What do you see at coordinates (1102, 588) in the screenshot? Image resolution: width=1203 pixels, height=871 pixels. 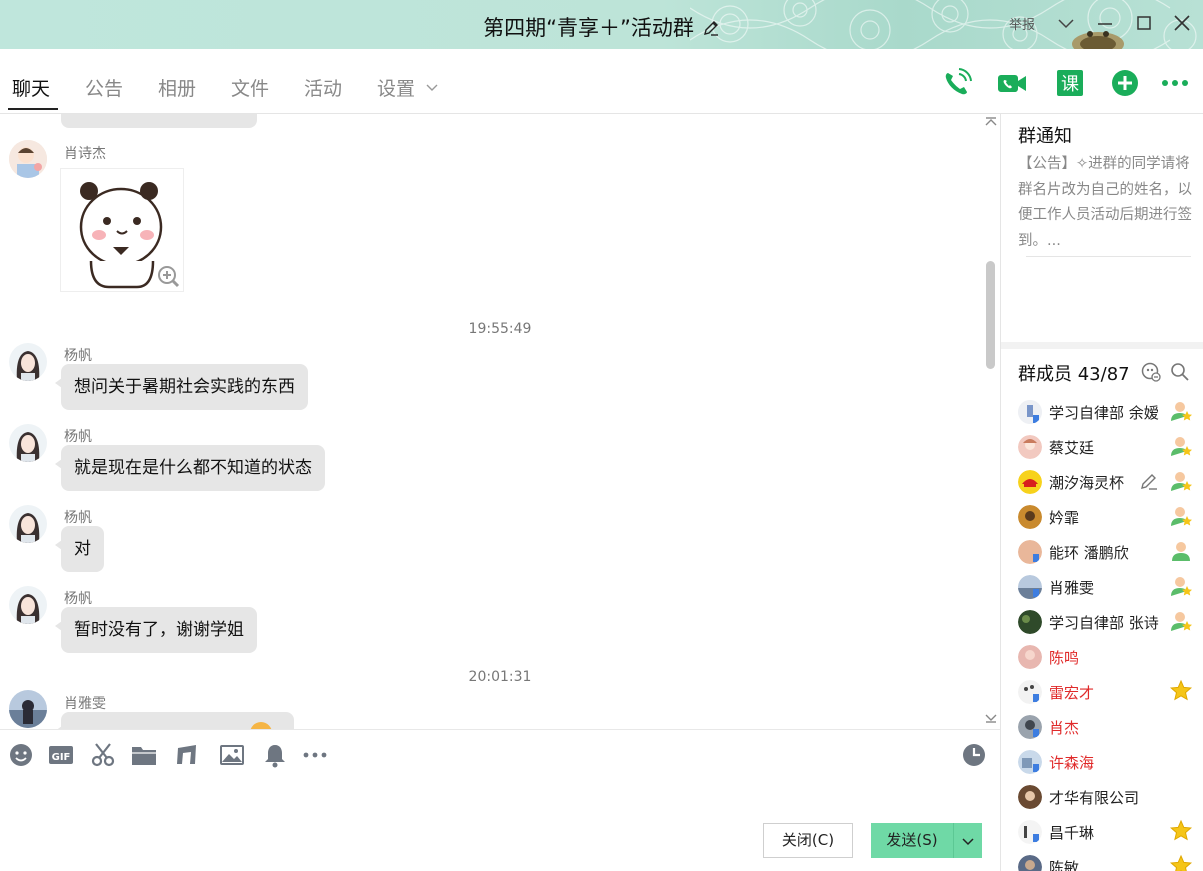 I see `member-row: 肖雅雯` at bounding box center [1102, 588].